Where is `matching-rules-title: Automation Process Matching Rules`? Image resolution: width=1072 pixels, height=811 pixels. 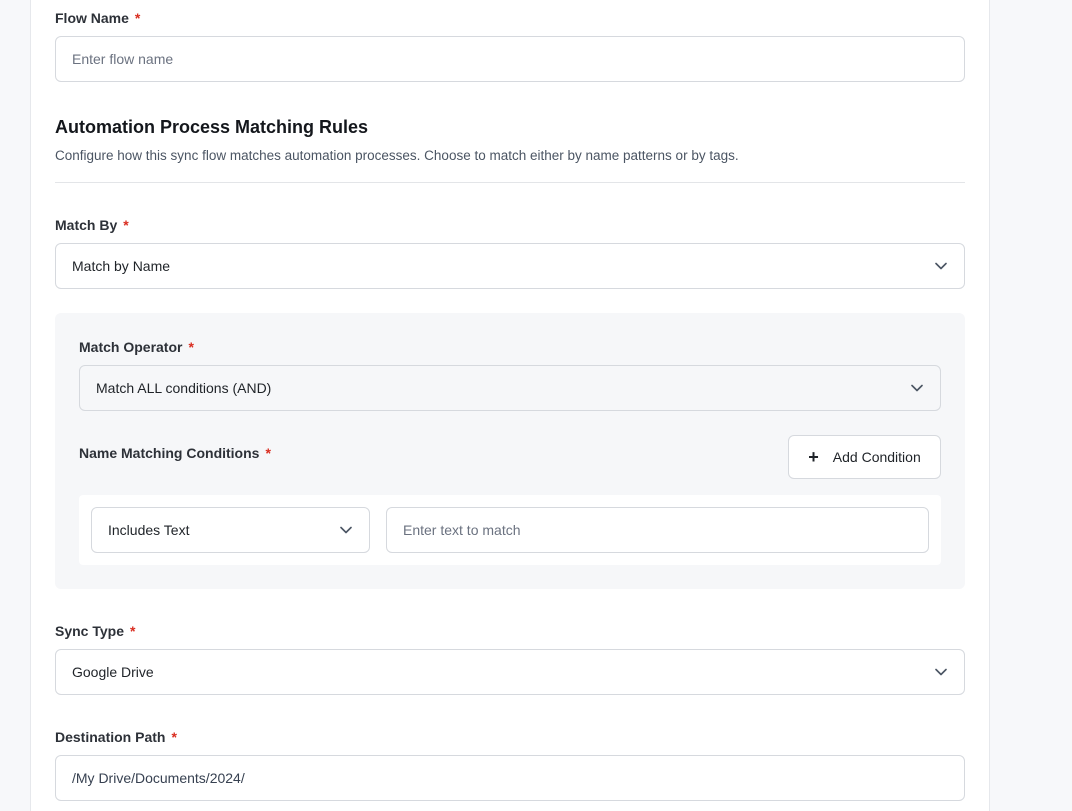
matching-rules-title: Automation Process Matching Rules is located at coordinates (212, 127).